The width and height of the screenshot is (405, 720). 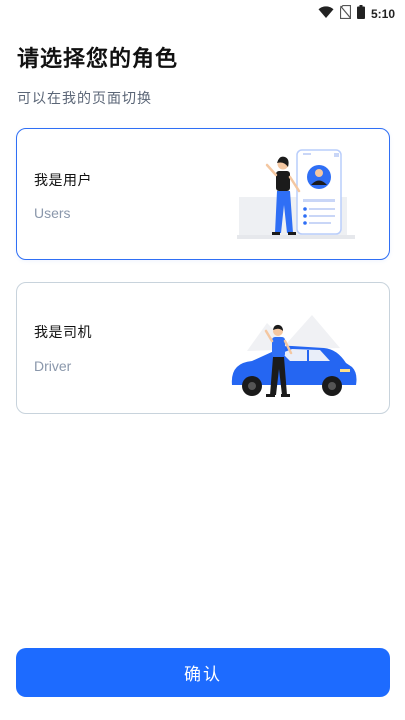 I want to click on confirm-button: 确认, so click(x=203, y=672).